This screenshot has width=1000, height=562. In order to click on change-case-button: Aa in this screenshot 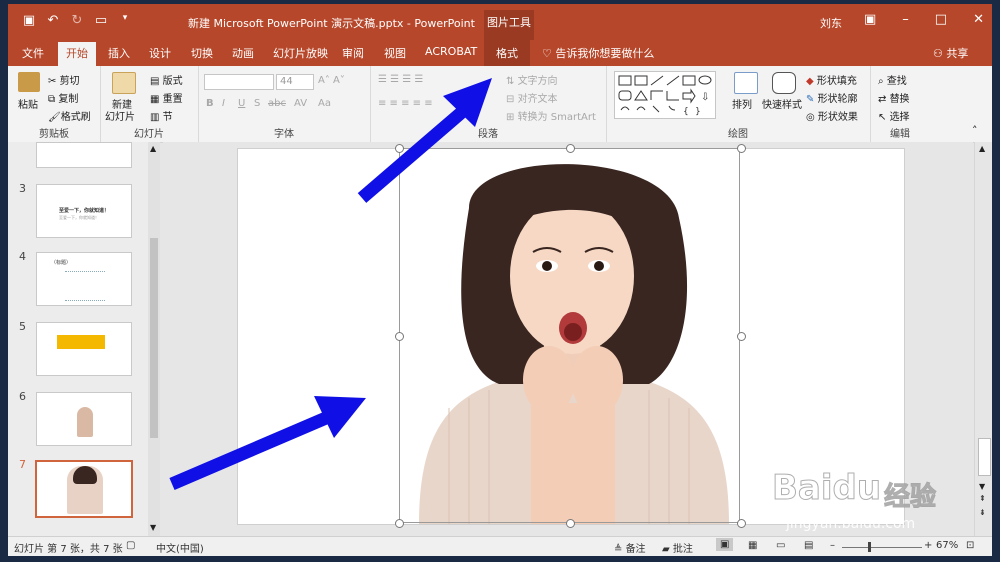, I will do `click(324, 103)`.